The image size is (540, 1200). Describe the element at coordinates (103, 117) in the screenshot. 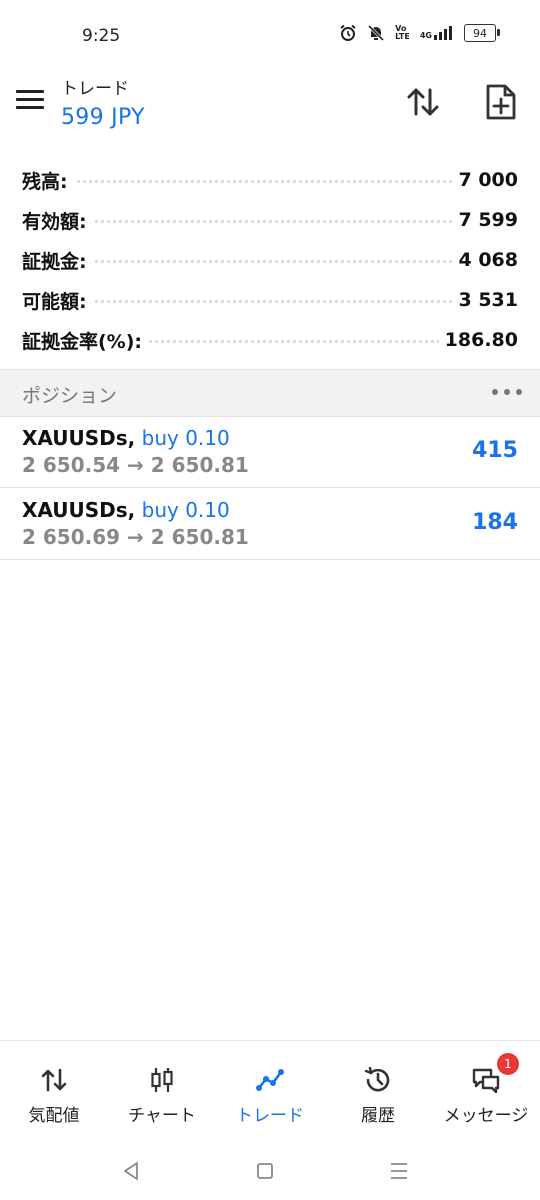

I see `profit-summary: 599 JPY` at that location.